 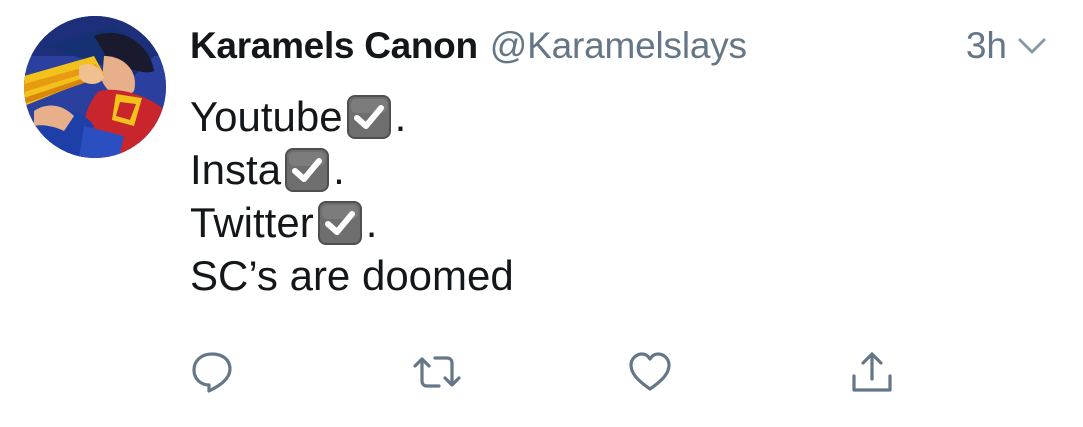 I want to click on display-name: Karamels Canon, so click(x=334, y=46).